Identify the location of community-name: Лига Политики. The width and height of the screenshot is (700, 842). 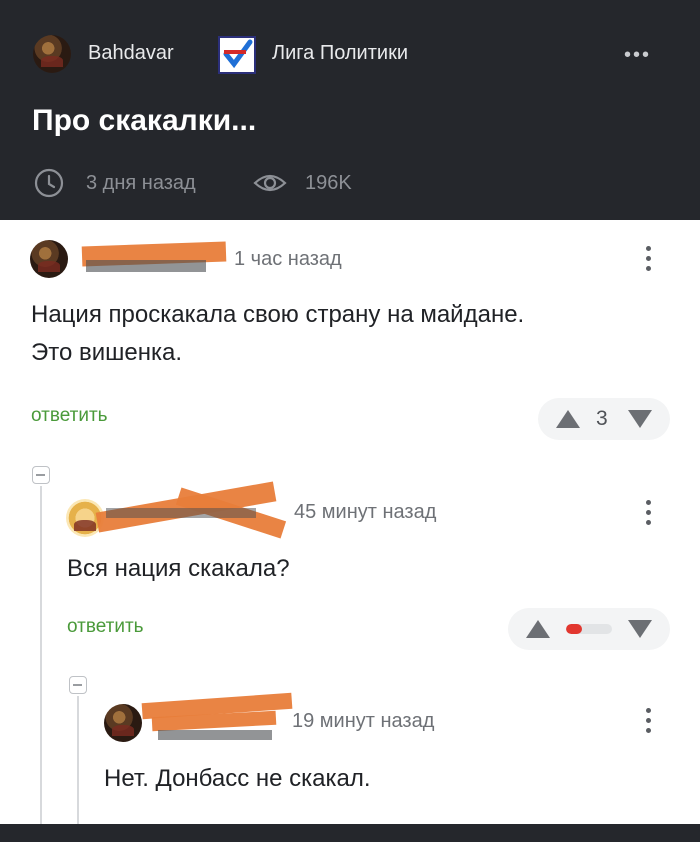
(340, 53).